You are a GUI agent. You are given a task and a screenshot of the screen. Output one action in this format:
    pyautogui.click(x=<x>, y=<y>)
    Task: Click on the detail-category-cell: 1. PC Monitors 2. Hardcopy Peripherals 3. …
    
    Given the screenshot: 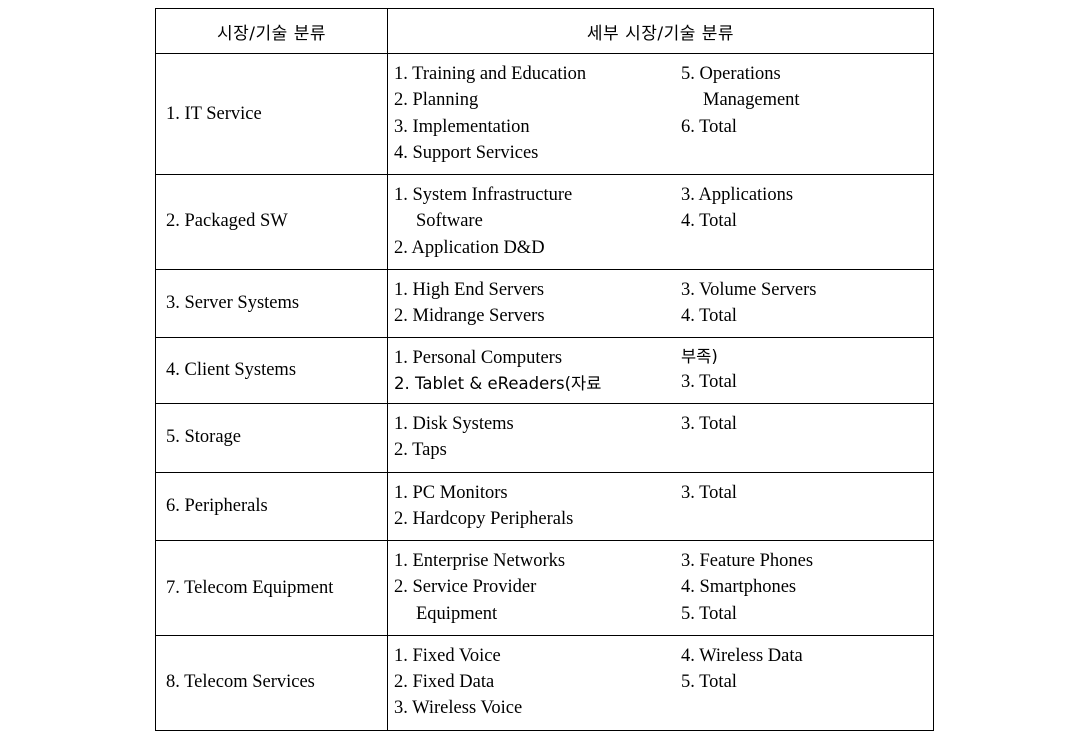 What is the action you would take?
    pyautogui.click(x=660, y=506)
    